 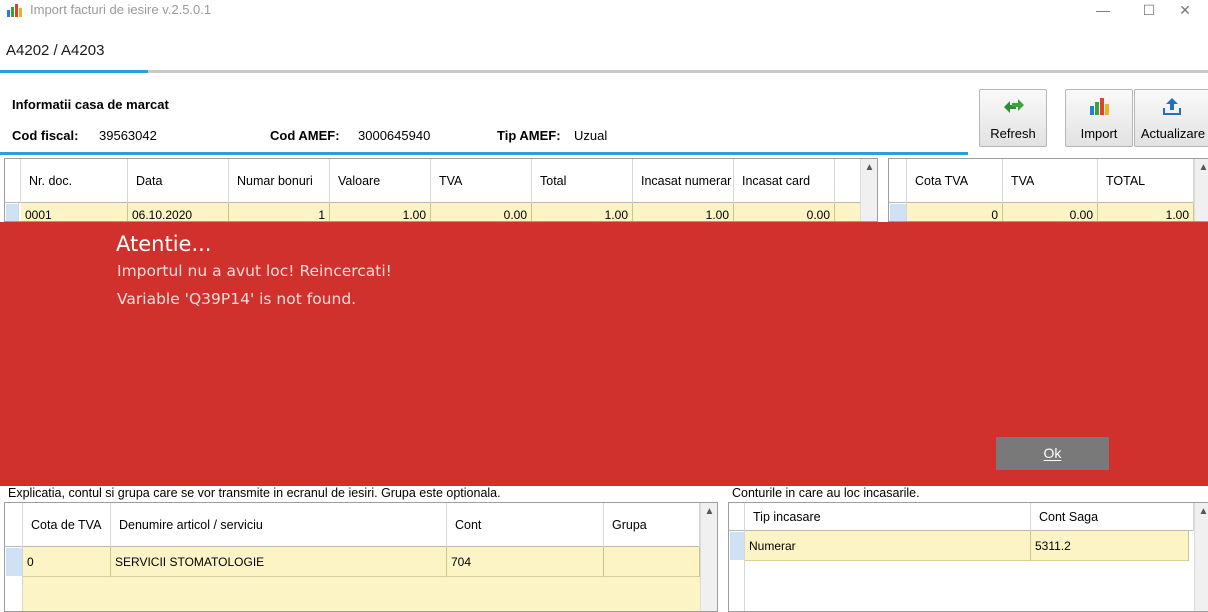 What do you see at coordinates (652, 562) in the screenshot?
I see `cell-grupa` at bounding box center [652, 562].